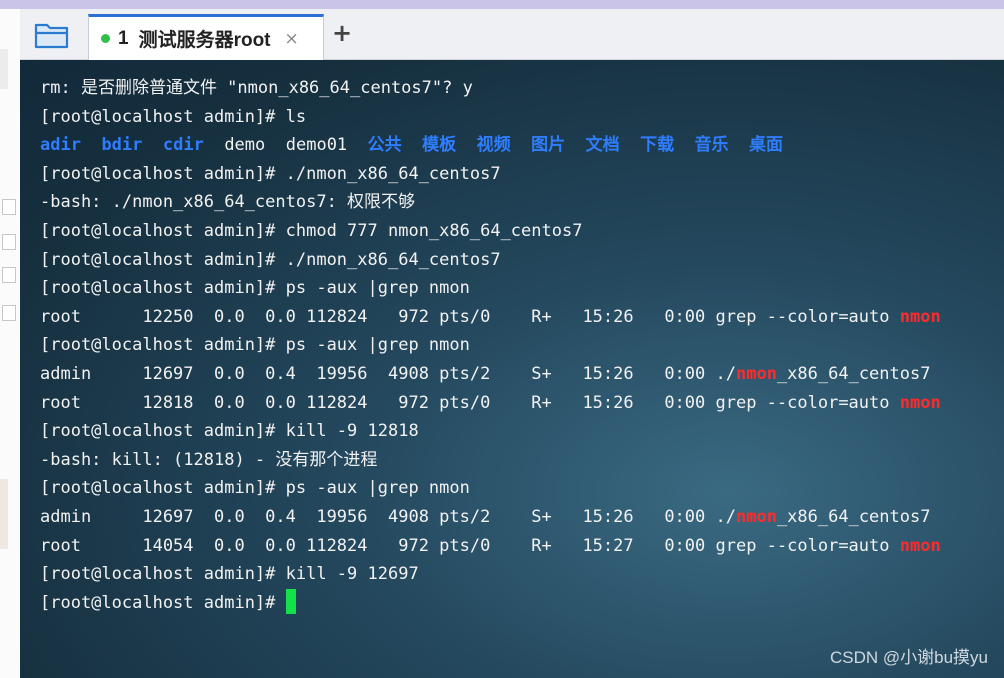 This screenshot has width=1004, height=678. I want to click on terminal-line: rm: 是否删除普通文件 "nmon_x86_64_centos7"? y, so click(256, 88).